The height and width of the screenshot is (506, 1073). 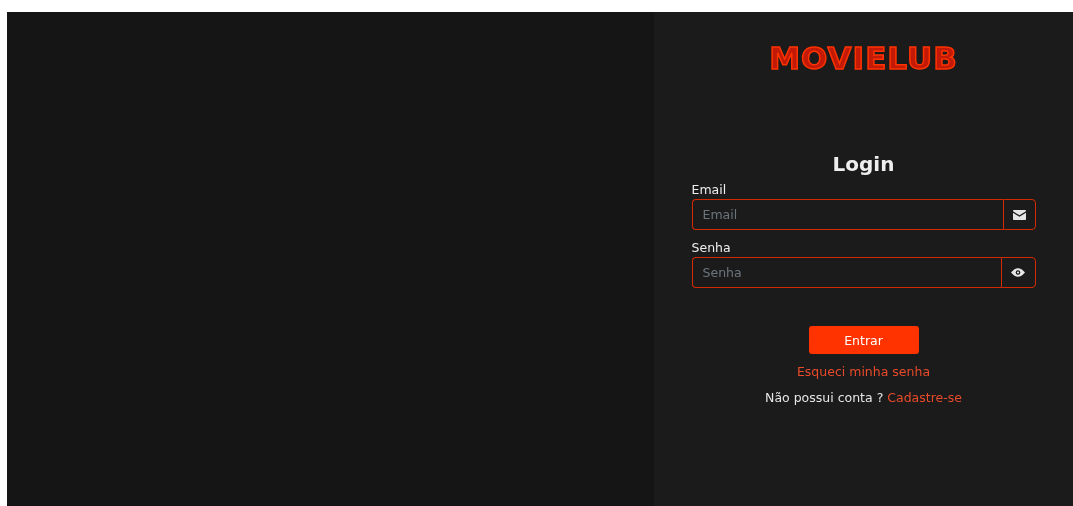 What do you see at coordinates (924, 398) in the screenshot?
I see `signup-link: Cadastre-se` at bounding box center [924, 398].